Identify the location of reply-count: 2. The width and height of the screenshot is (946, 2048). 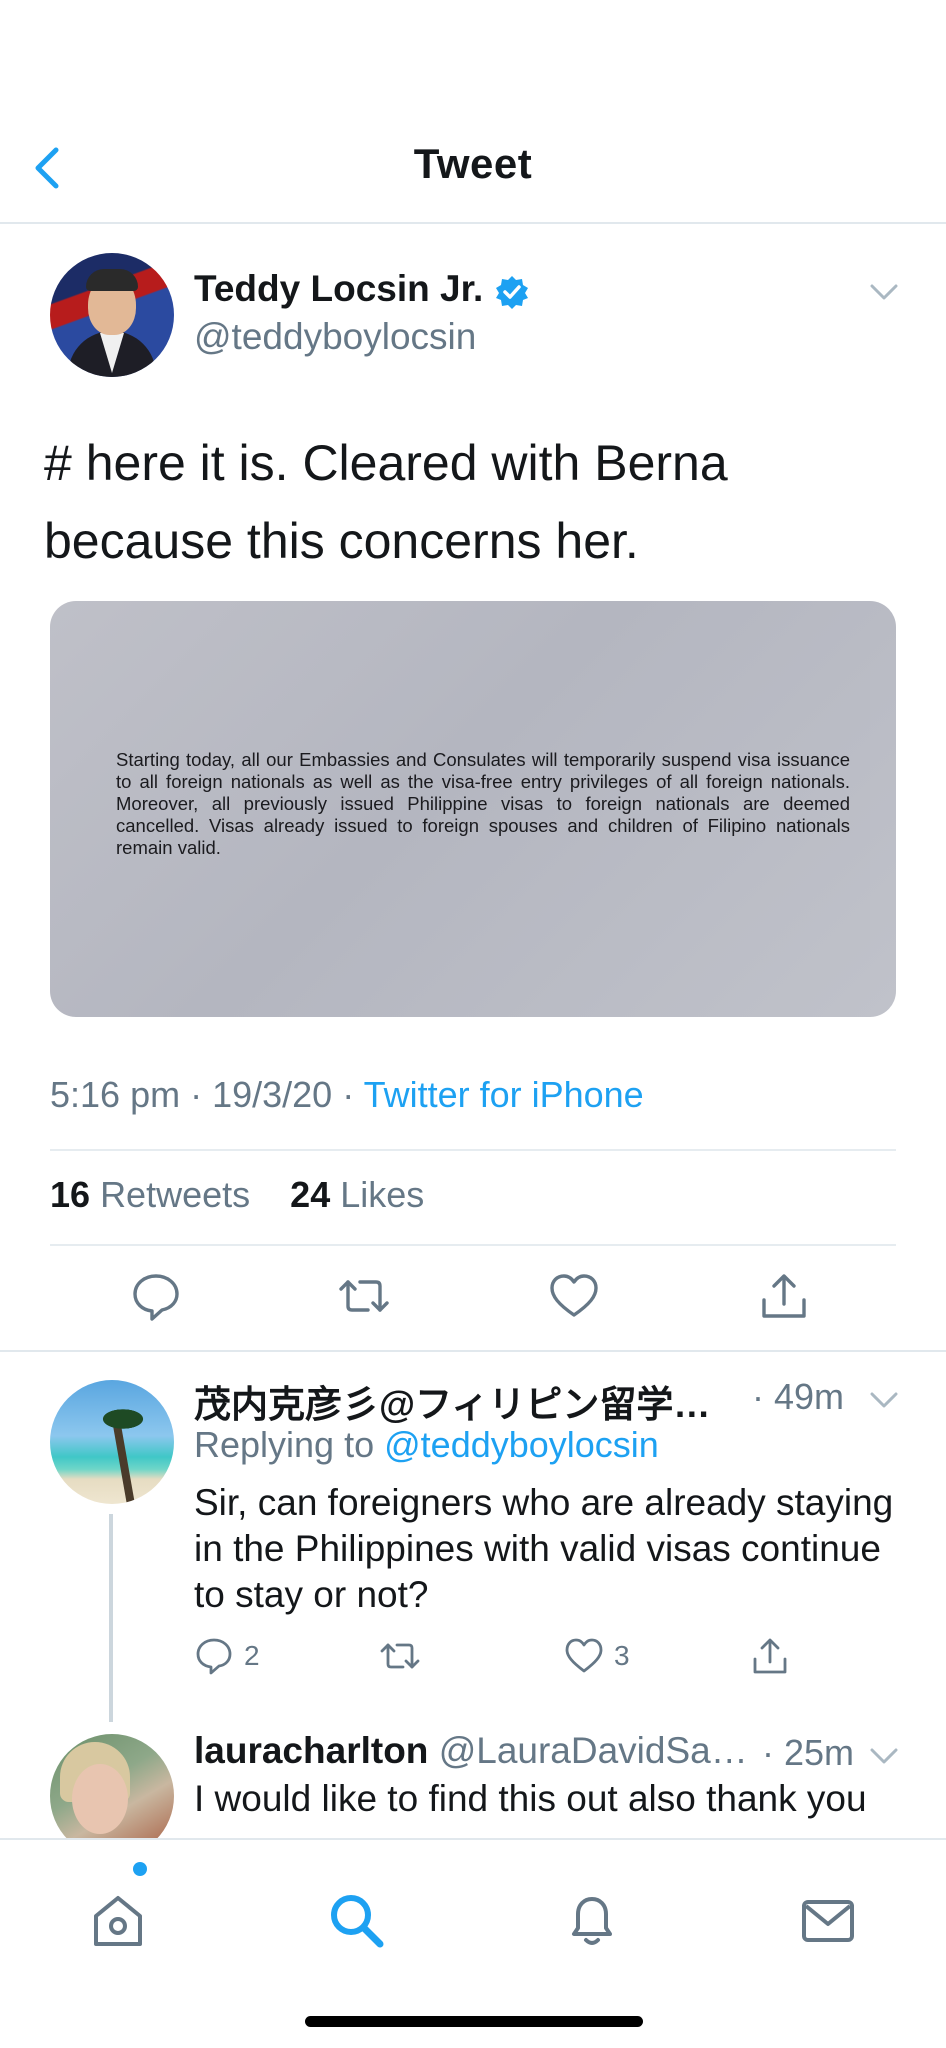
(252, 1655).